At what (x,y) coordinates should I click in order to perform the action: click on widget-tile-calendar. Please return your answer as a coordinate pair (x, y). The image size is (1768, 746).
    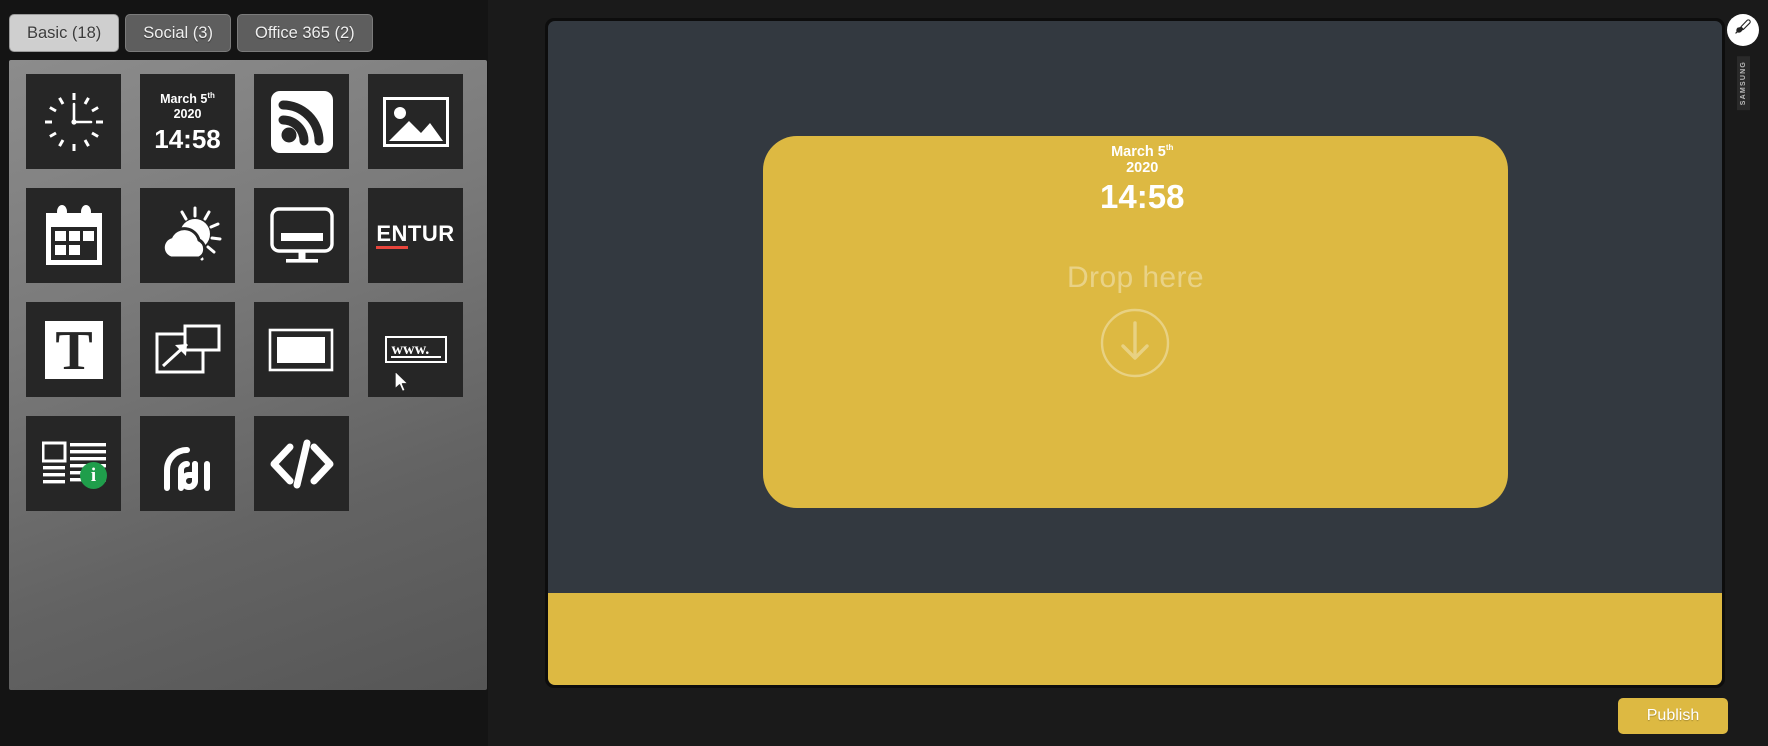
    Looking at the image, I should click on (73, 235).